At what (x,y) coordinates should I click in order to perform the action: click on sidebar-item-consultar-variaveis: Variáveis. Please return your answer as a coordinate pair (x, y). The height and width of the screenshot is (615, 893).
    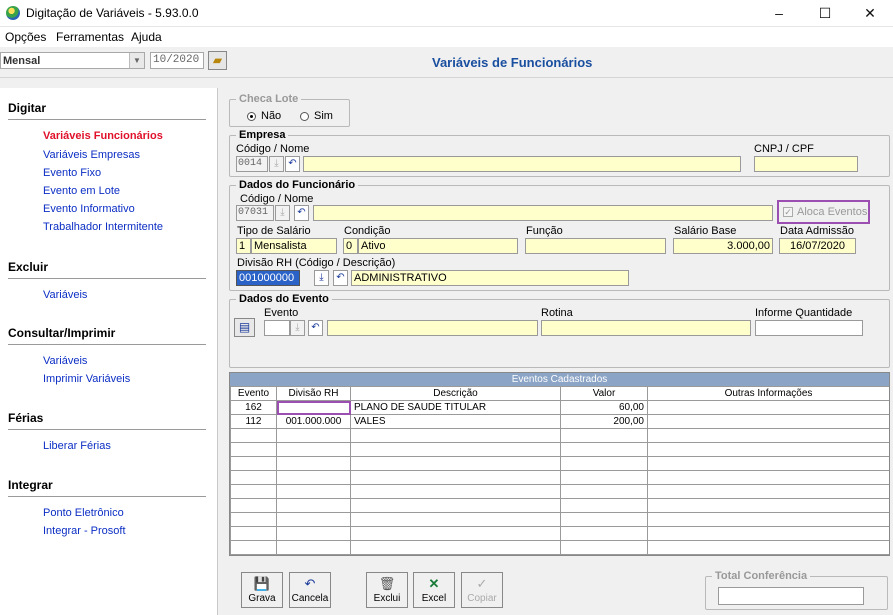
    Looking at the image, I should click on (65, 361).